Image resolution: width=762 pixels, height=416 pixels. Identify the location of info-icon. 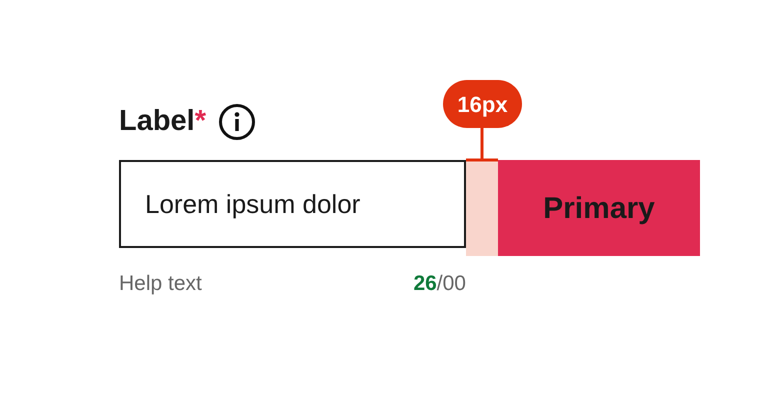
(237, 122).